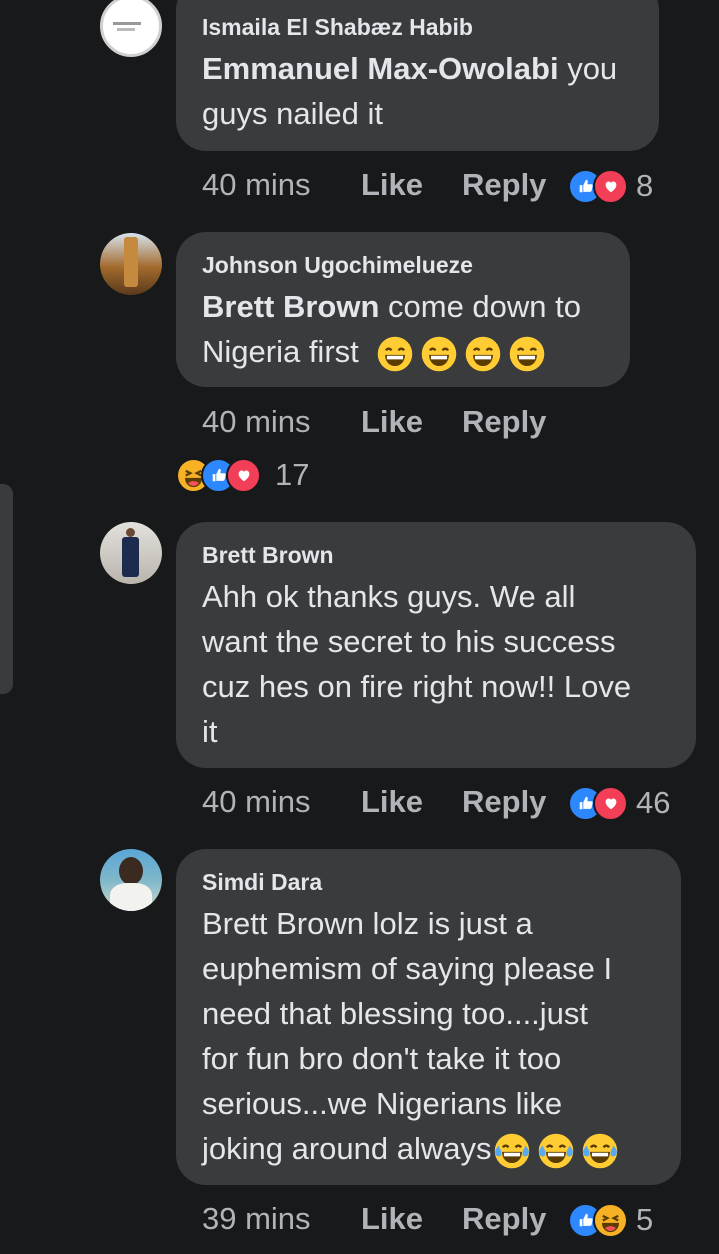 The width and height of the screenshot is (719, 1254). I want to click on mention-link: Emmanuel Max-Owolabi, so click(380, 68).